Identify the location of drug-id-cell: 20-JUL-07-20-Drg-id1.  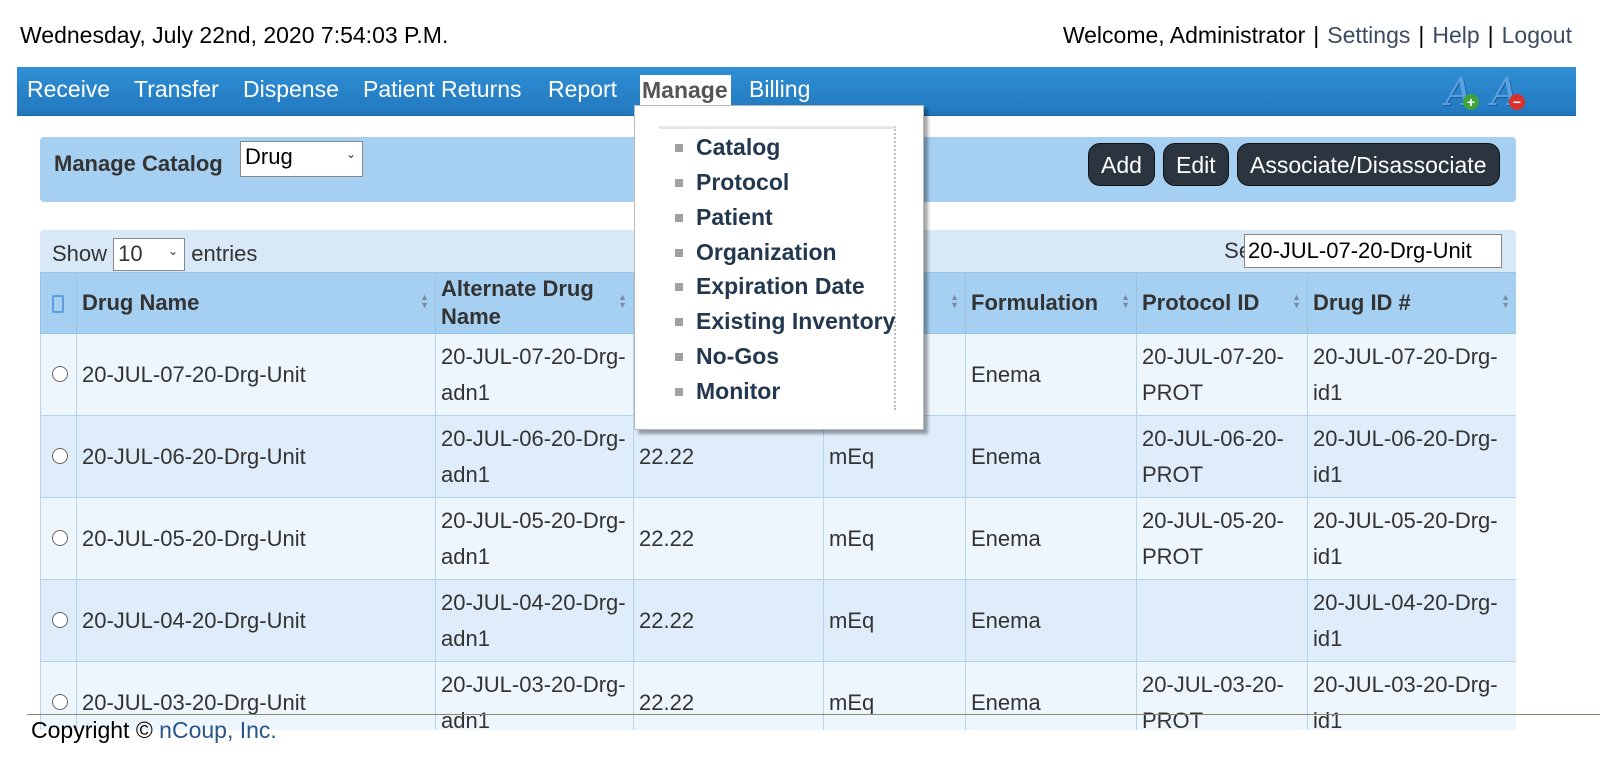
(1411, 374).